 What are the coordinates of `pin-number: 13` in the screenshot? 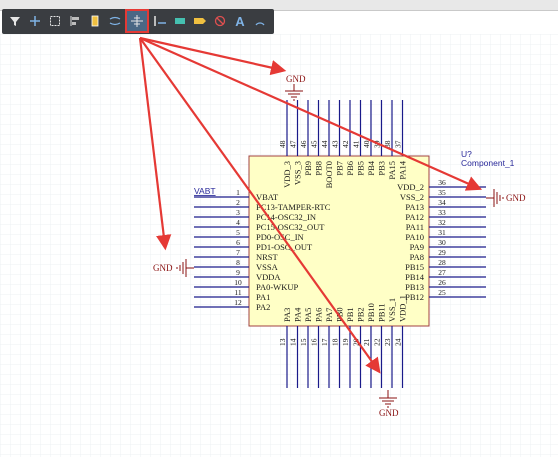 It's located at (282, 342).